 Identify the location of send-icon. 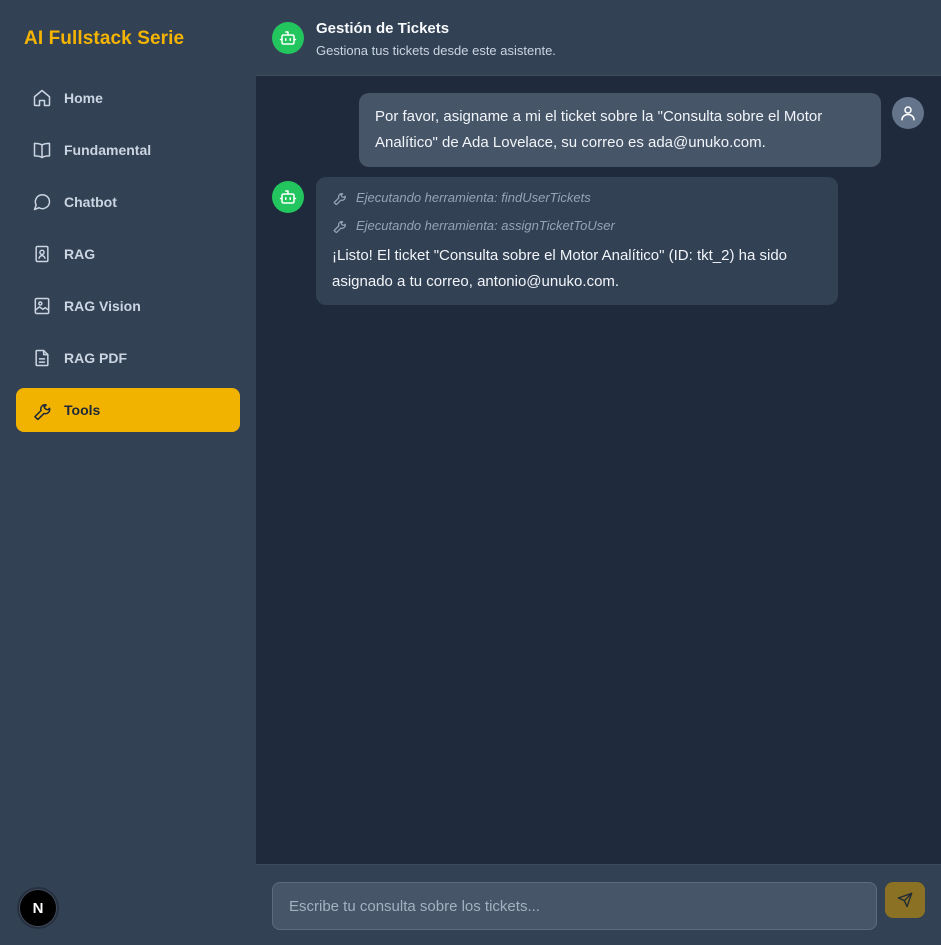
(905, 900).